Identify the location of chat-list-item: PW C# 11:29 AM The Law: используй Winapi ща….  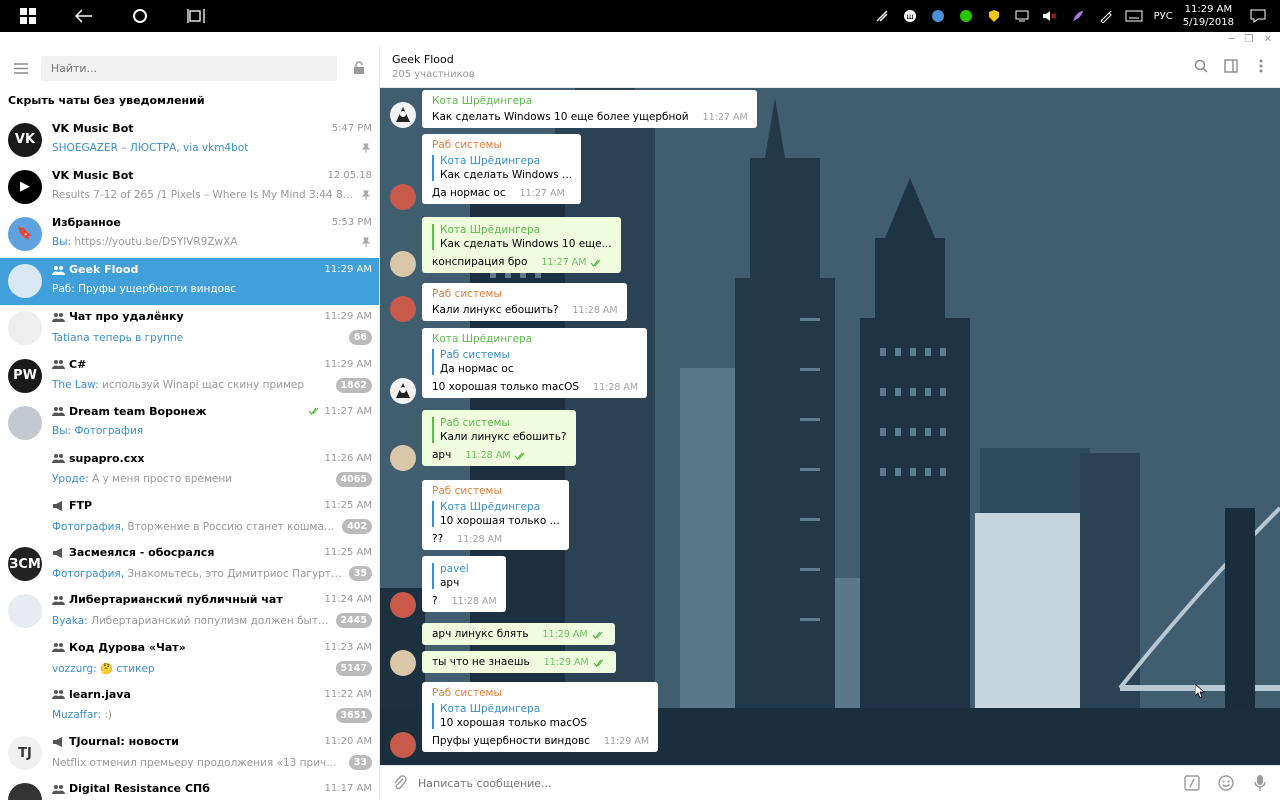
(189, 375).